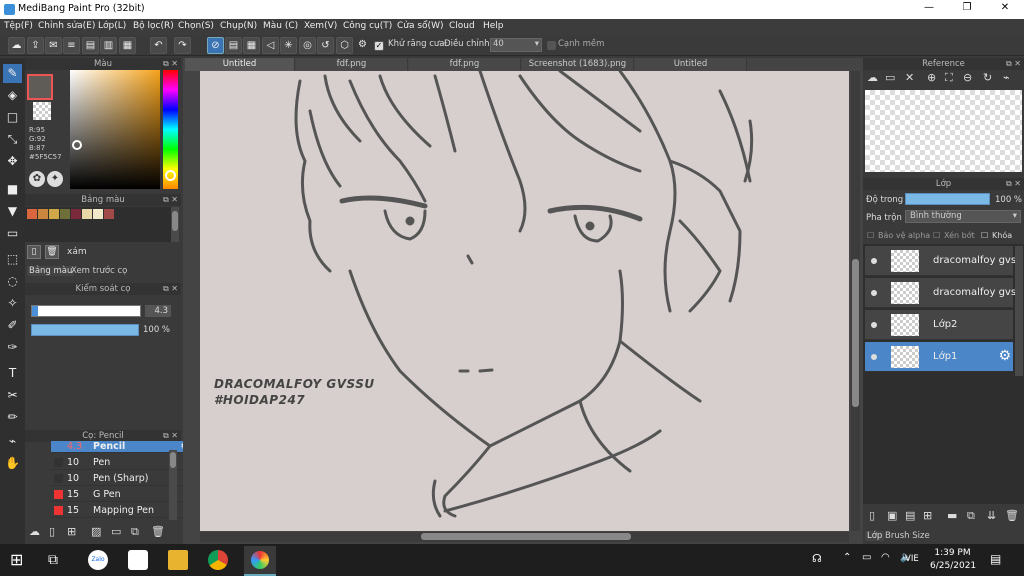 The image size is (1024, 576). What do you see at coordinates (953, 560) in the screenshot?
I see `clock: 1:39 PM 6/25/2021` at bounding box center [953, 560].